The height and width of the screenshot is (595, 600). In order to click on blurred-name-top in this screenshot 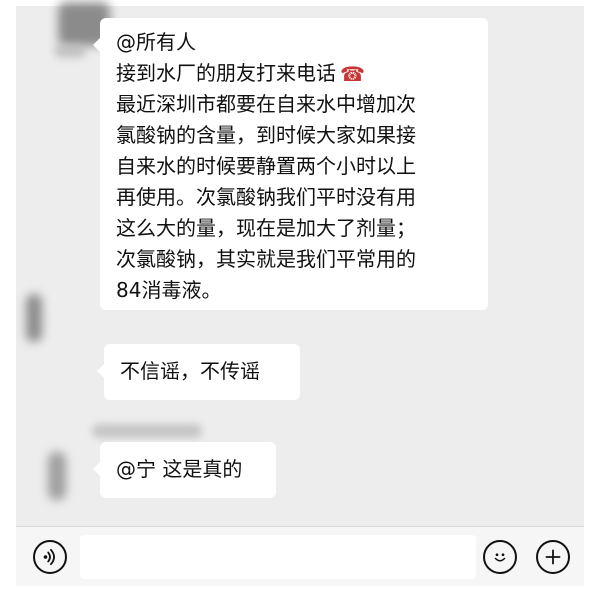, I will do `click(70, 51)`.